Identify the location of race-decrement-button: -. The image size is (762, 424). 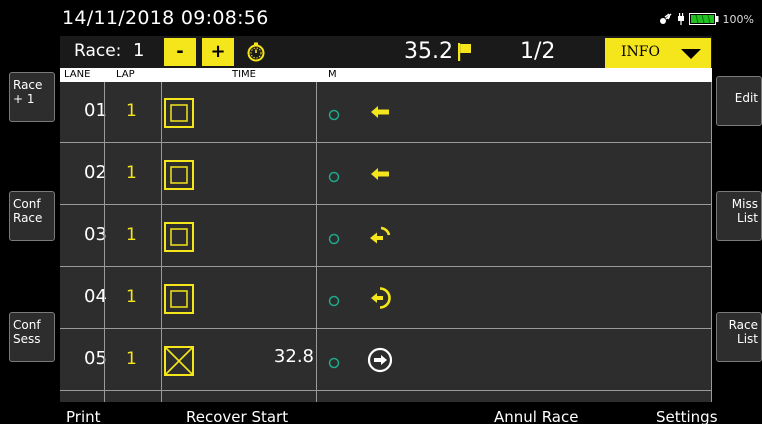
(180, 52).